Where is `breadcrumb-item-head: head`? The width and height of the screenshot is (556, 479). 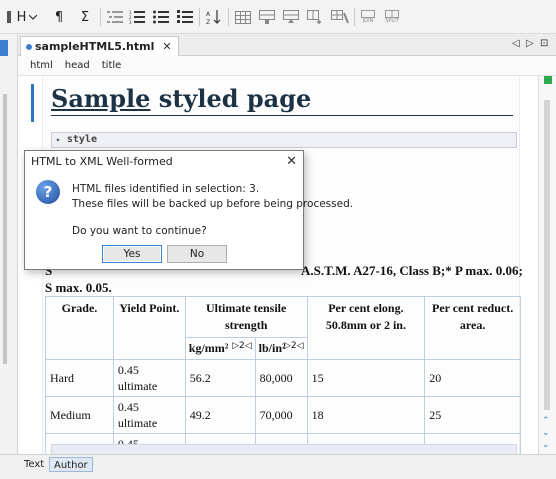 breadcrumb-item-head: head is located at coordinates (77, 65).